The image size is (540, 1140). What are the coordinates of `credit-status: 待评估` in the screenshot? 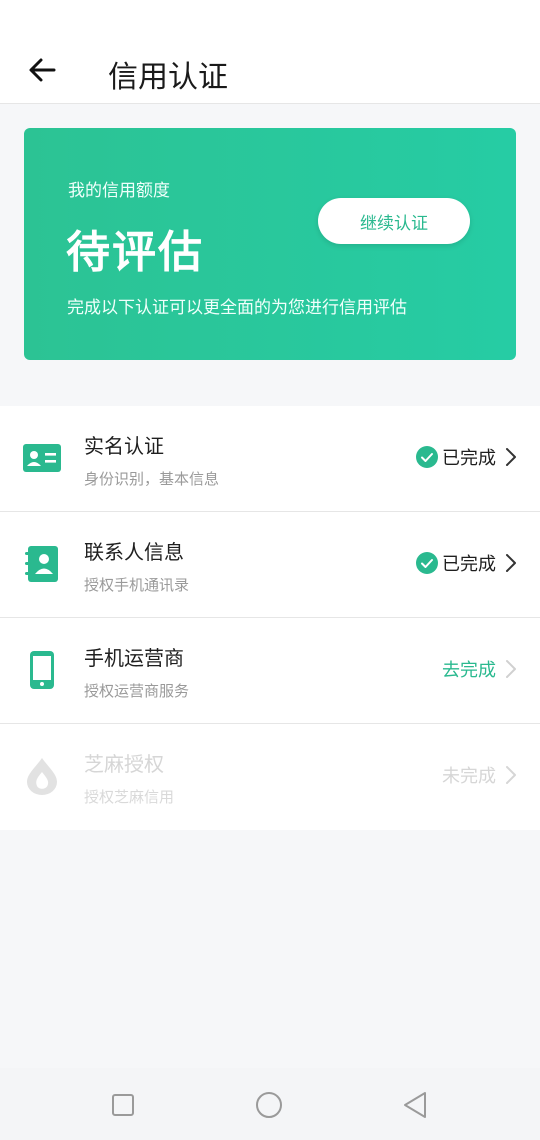 It's located at (135, 252).